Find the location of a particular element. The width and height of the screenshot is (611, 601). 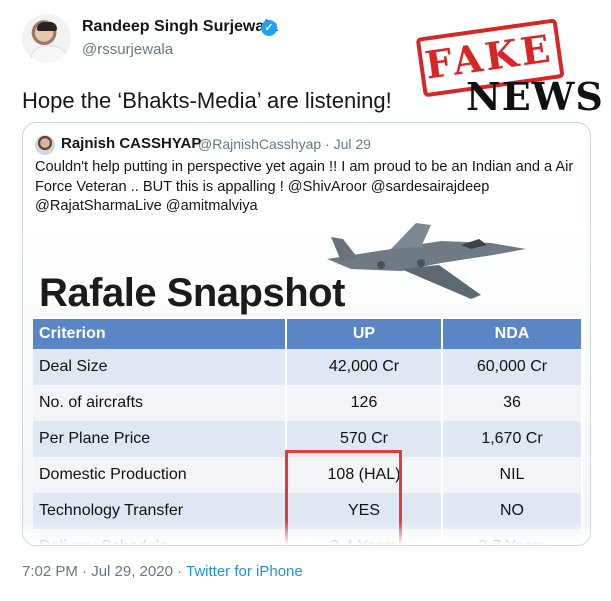

tweet-text: Hope the ‘Bhakts-Media’ are listening! is located at coordinates (207, 100).